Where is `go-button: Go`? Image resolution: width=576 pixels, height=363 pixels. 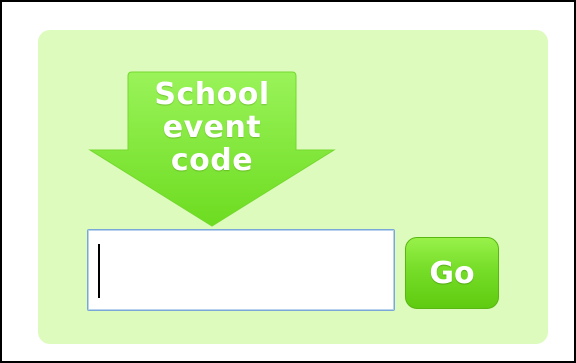
go-button: Go is located at coordinates (452, 273).